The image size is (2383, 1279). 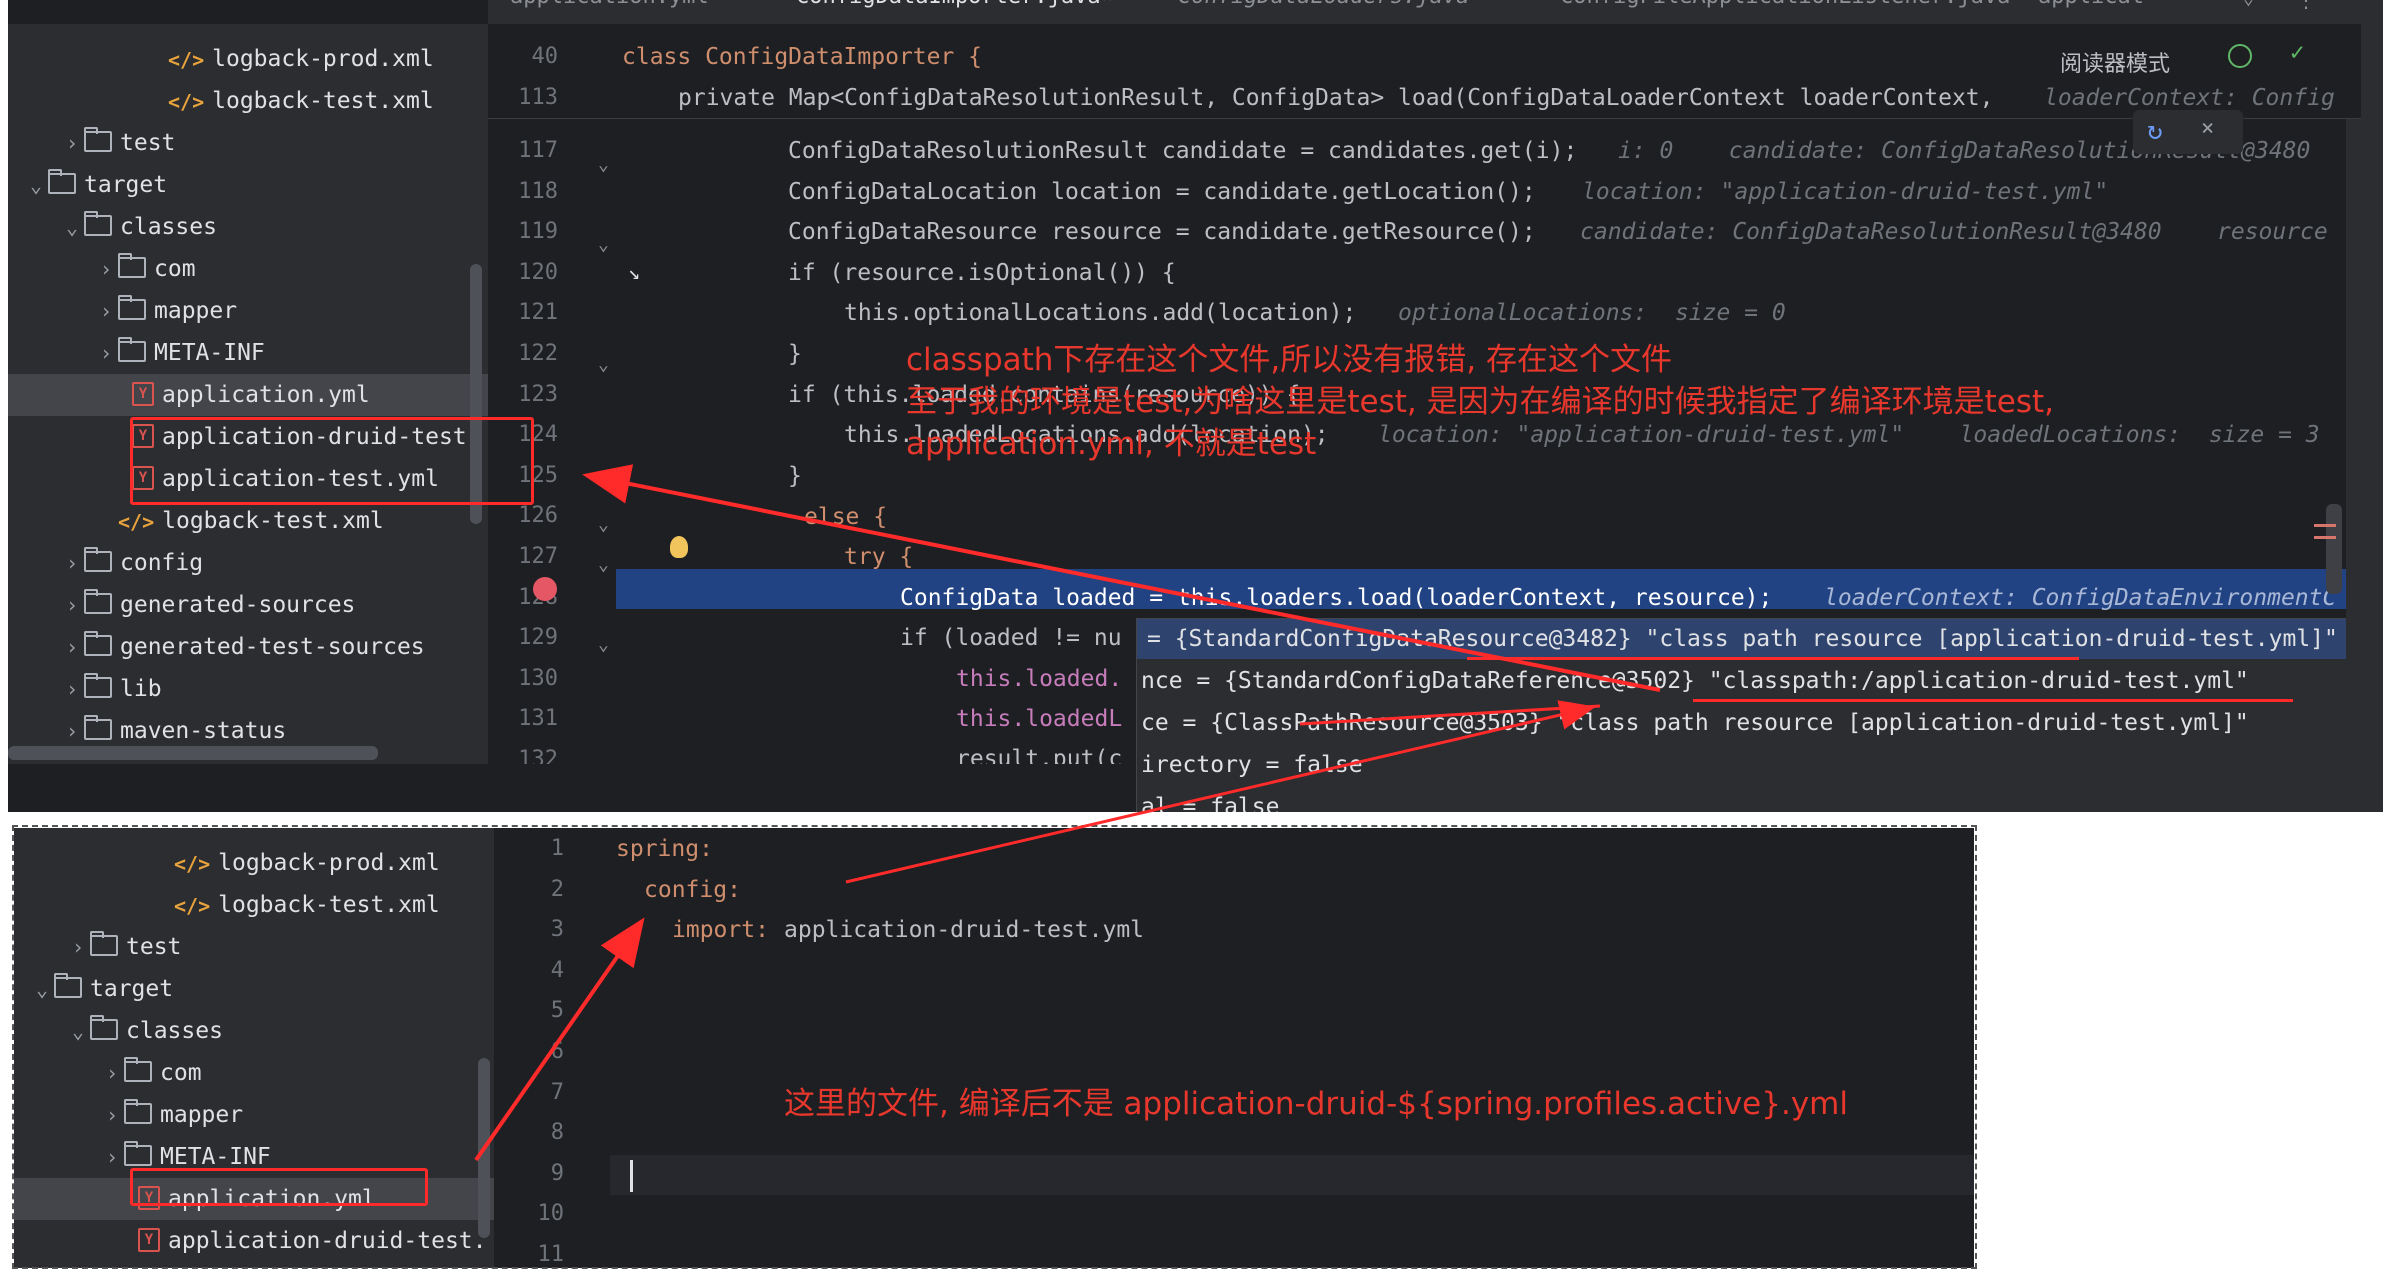 I want to click on close-icon: ×, so click(x=2207, y=128).